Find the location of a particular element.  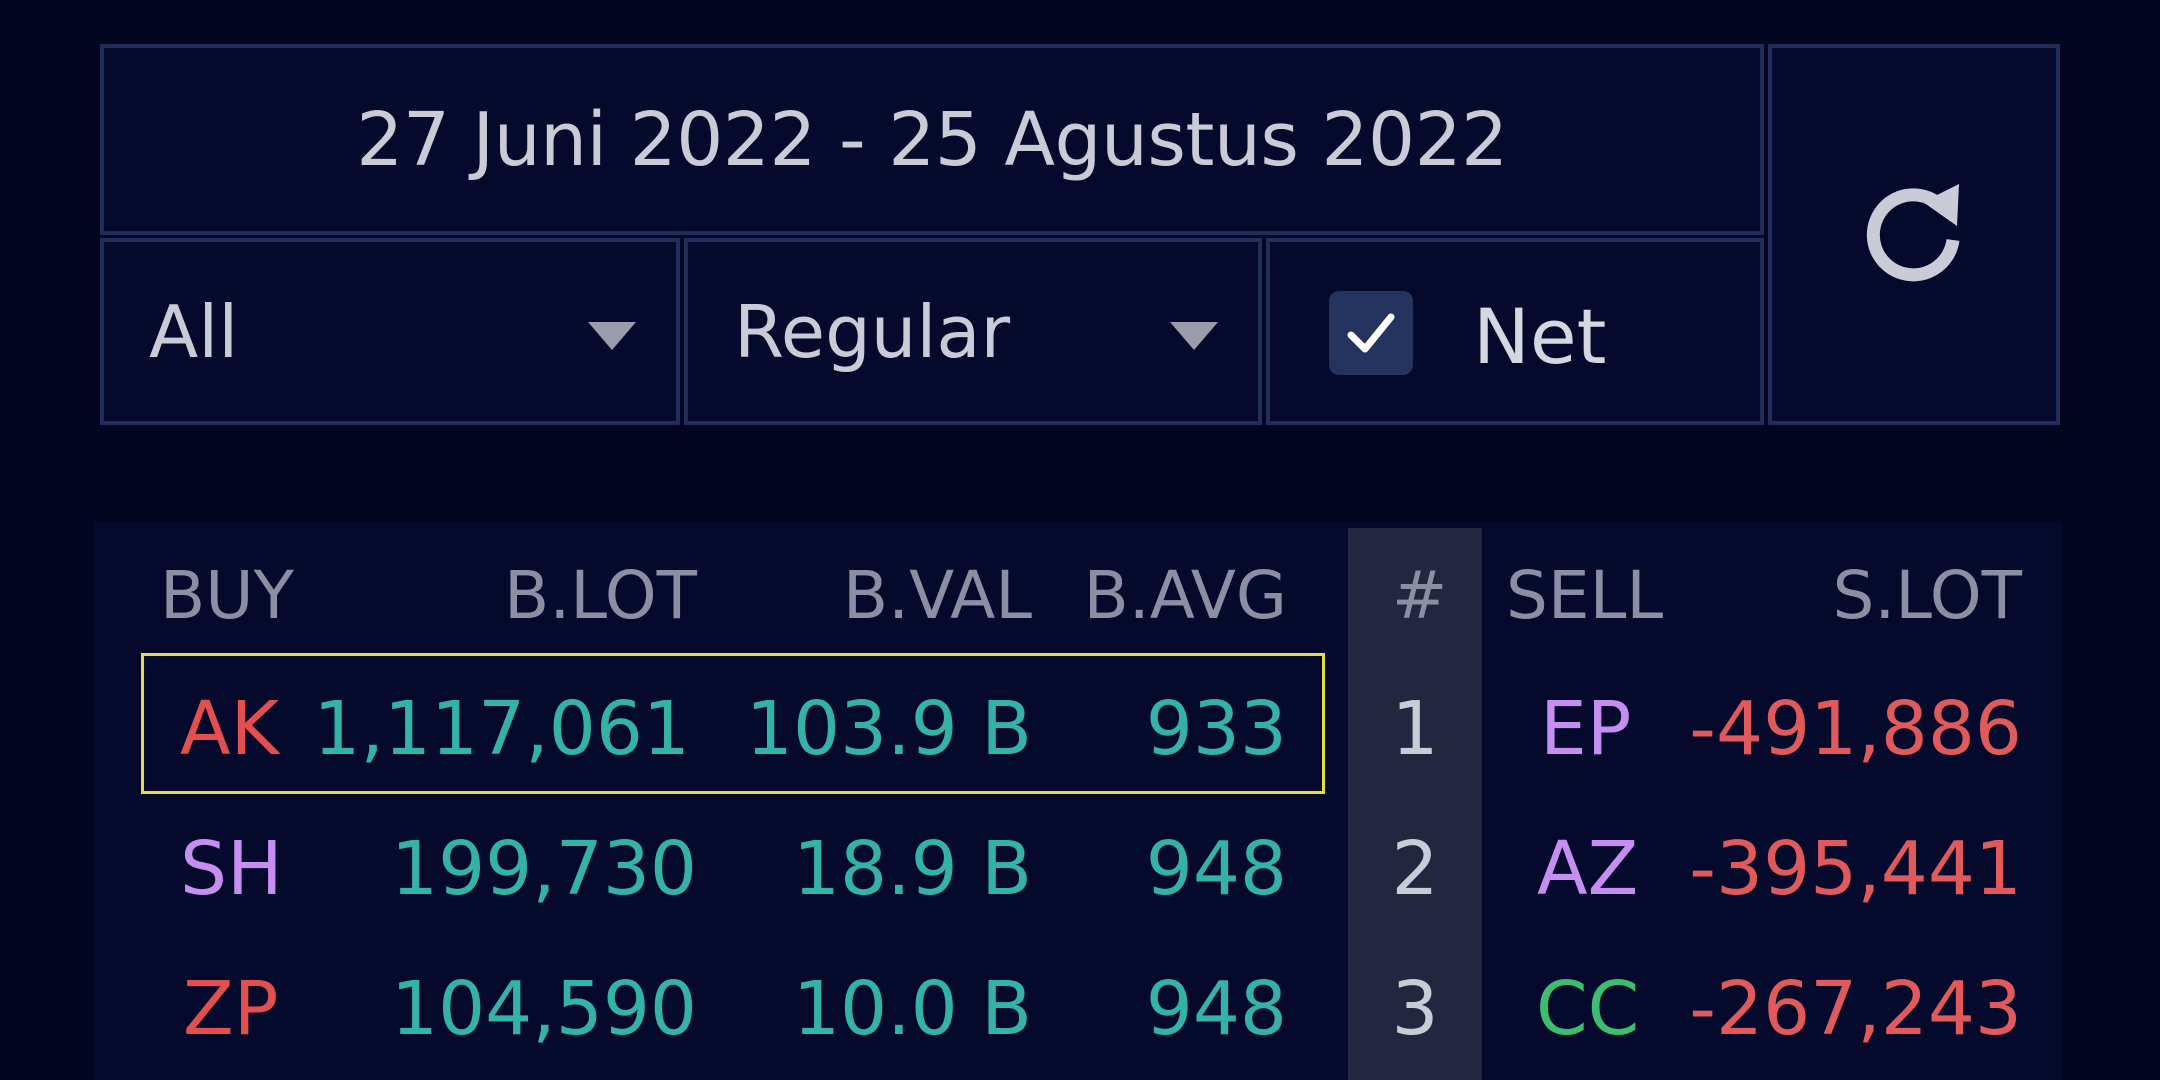

net-toggle: Net is located at coordinates (1515, 331).